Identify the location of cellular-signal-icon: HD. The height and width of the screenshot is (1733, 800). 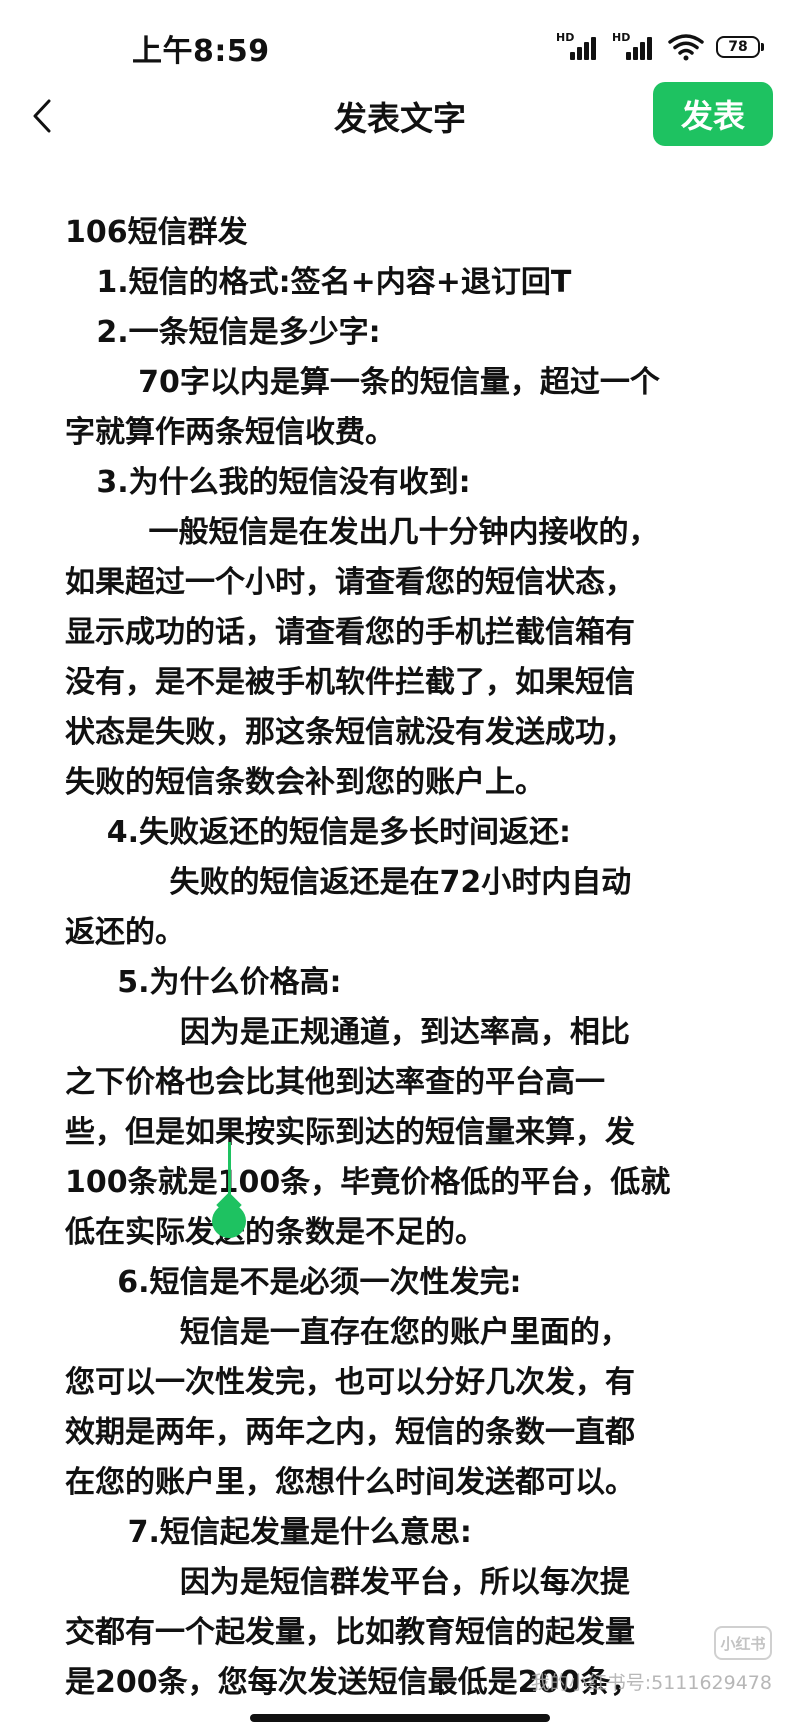
(578, 47).